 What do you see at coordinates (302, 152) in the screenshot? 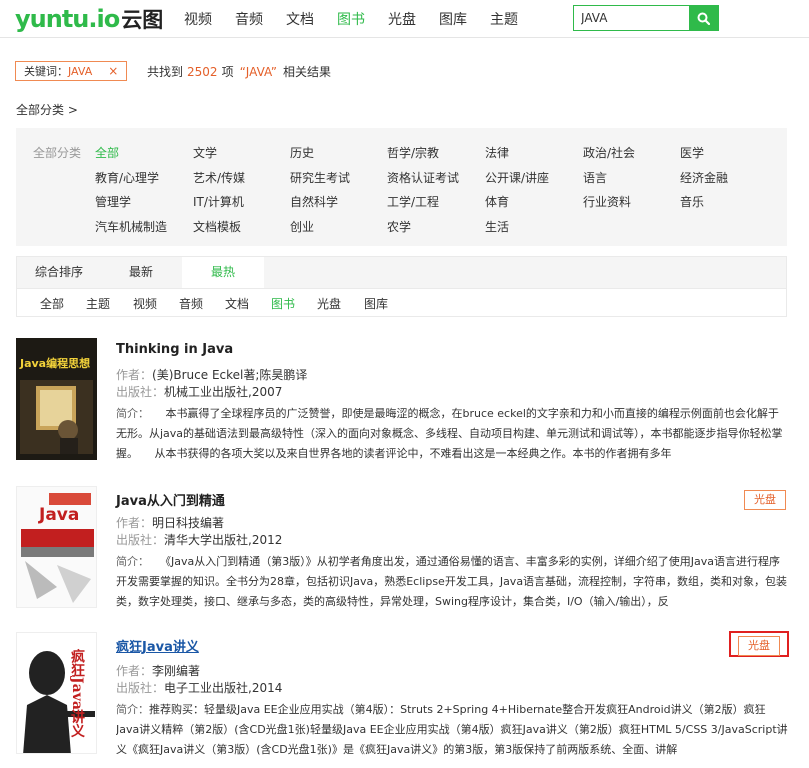
I see `category-item: 历史` at bounding box center [302, 152].